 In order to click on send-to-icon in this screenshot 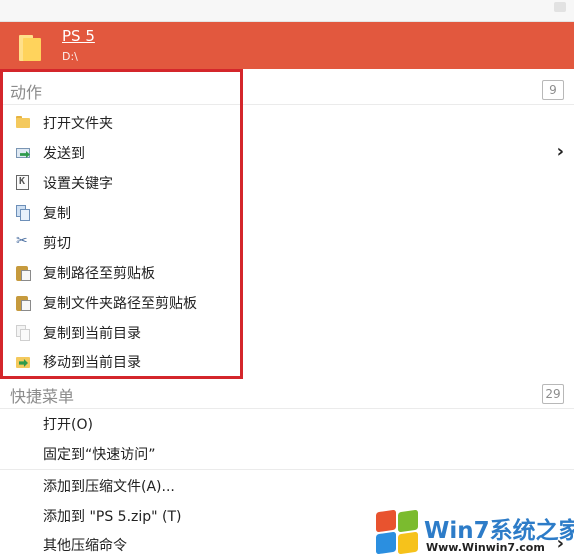, I will do `click(23, 153)`.